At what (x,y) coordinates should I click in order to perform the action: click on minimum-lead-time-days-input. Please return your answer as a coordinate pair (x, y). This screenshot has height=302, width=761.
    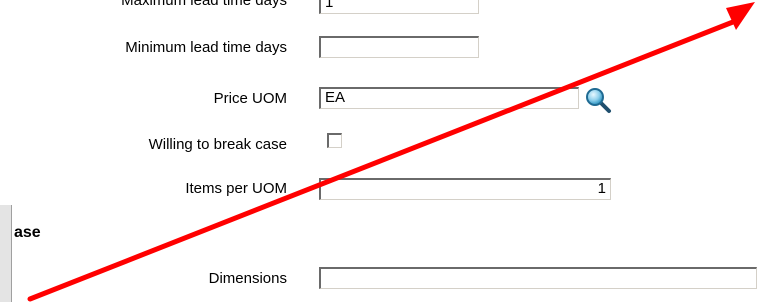
    Looking at the image, I should click on (399, 47).